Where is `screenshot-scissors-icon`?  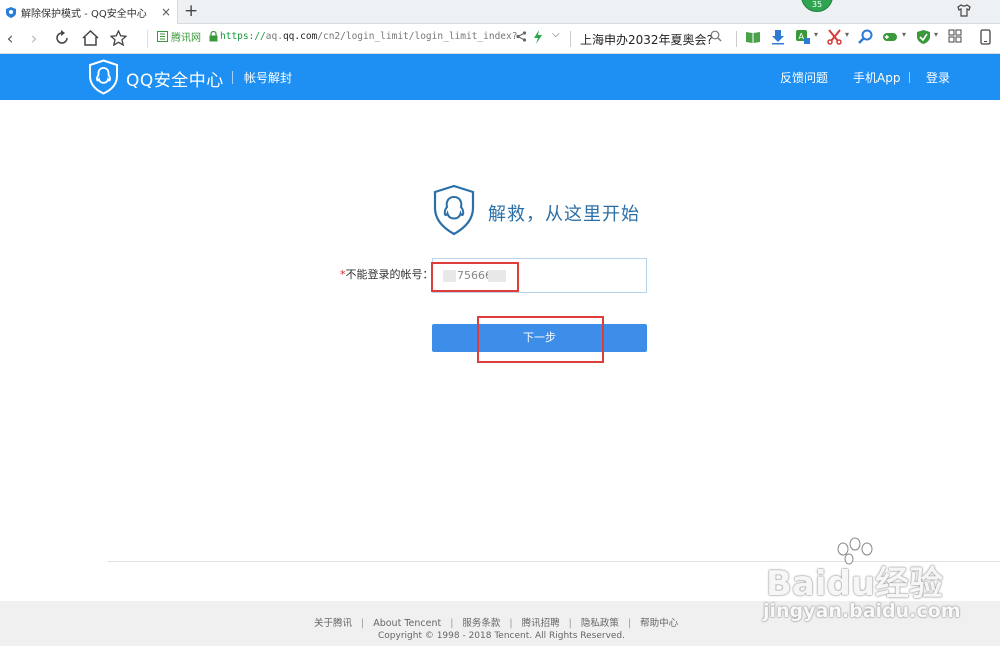 screenshot-scissors-icon is located at coordinates (834, 37).